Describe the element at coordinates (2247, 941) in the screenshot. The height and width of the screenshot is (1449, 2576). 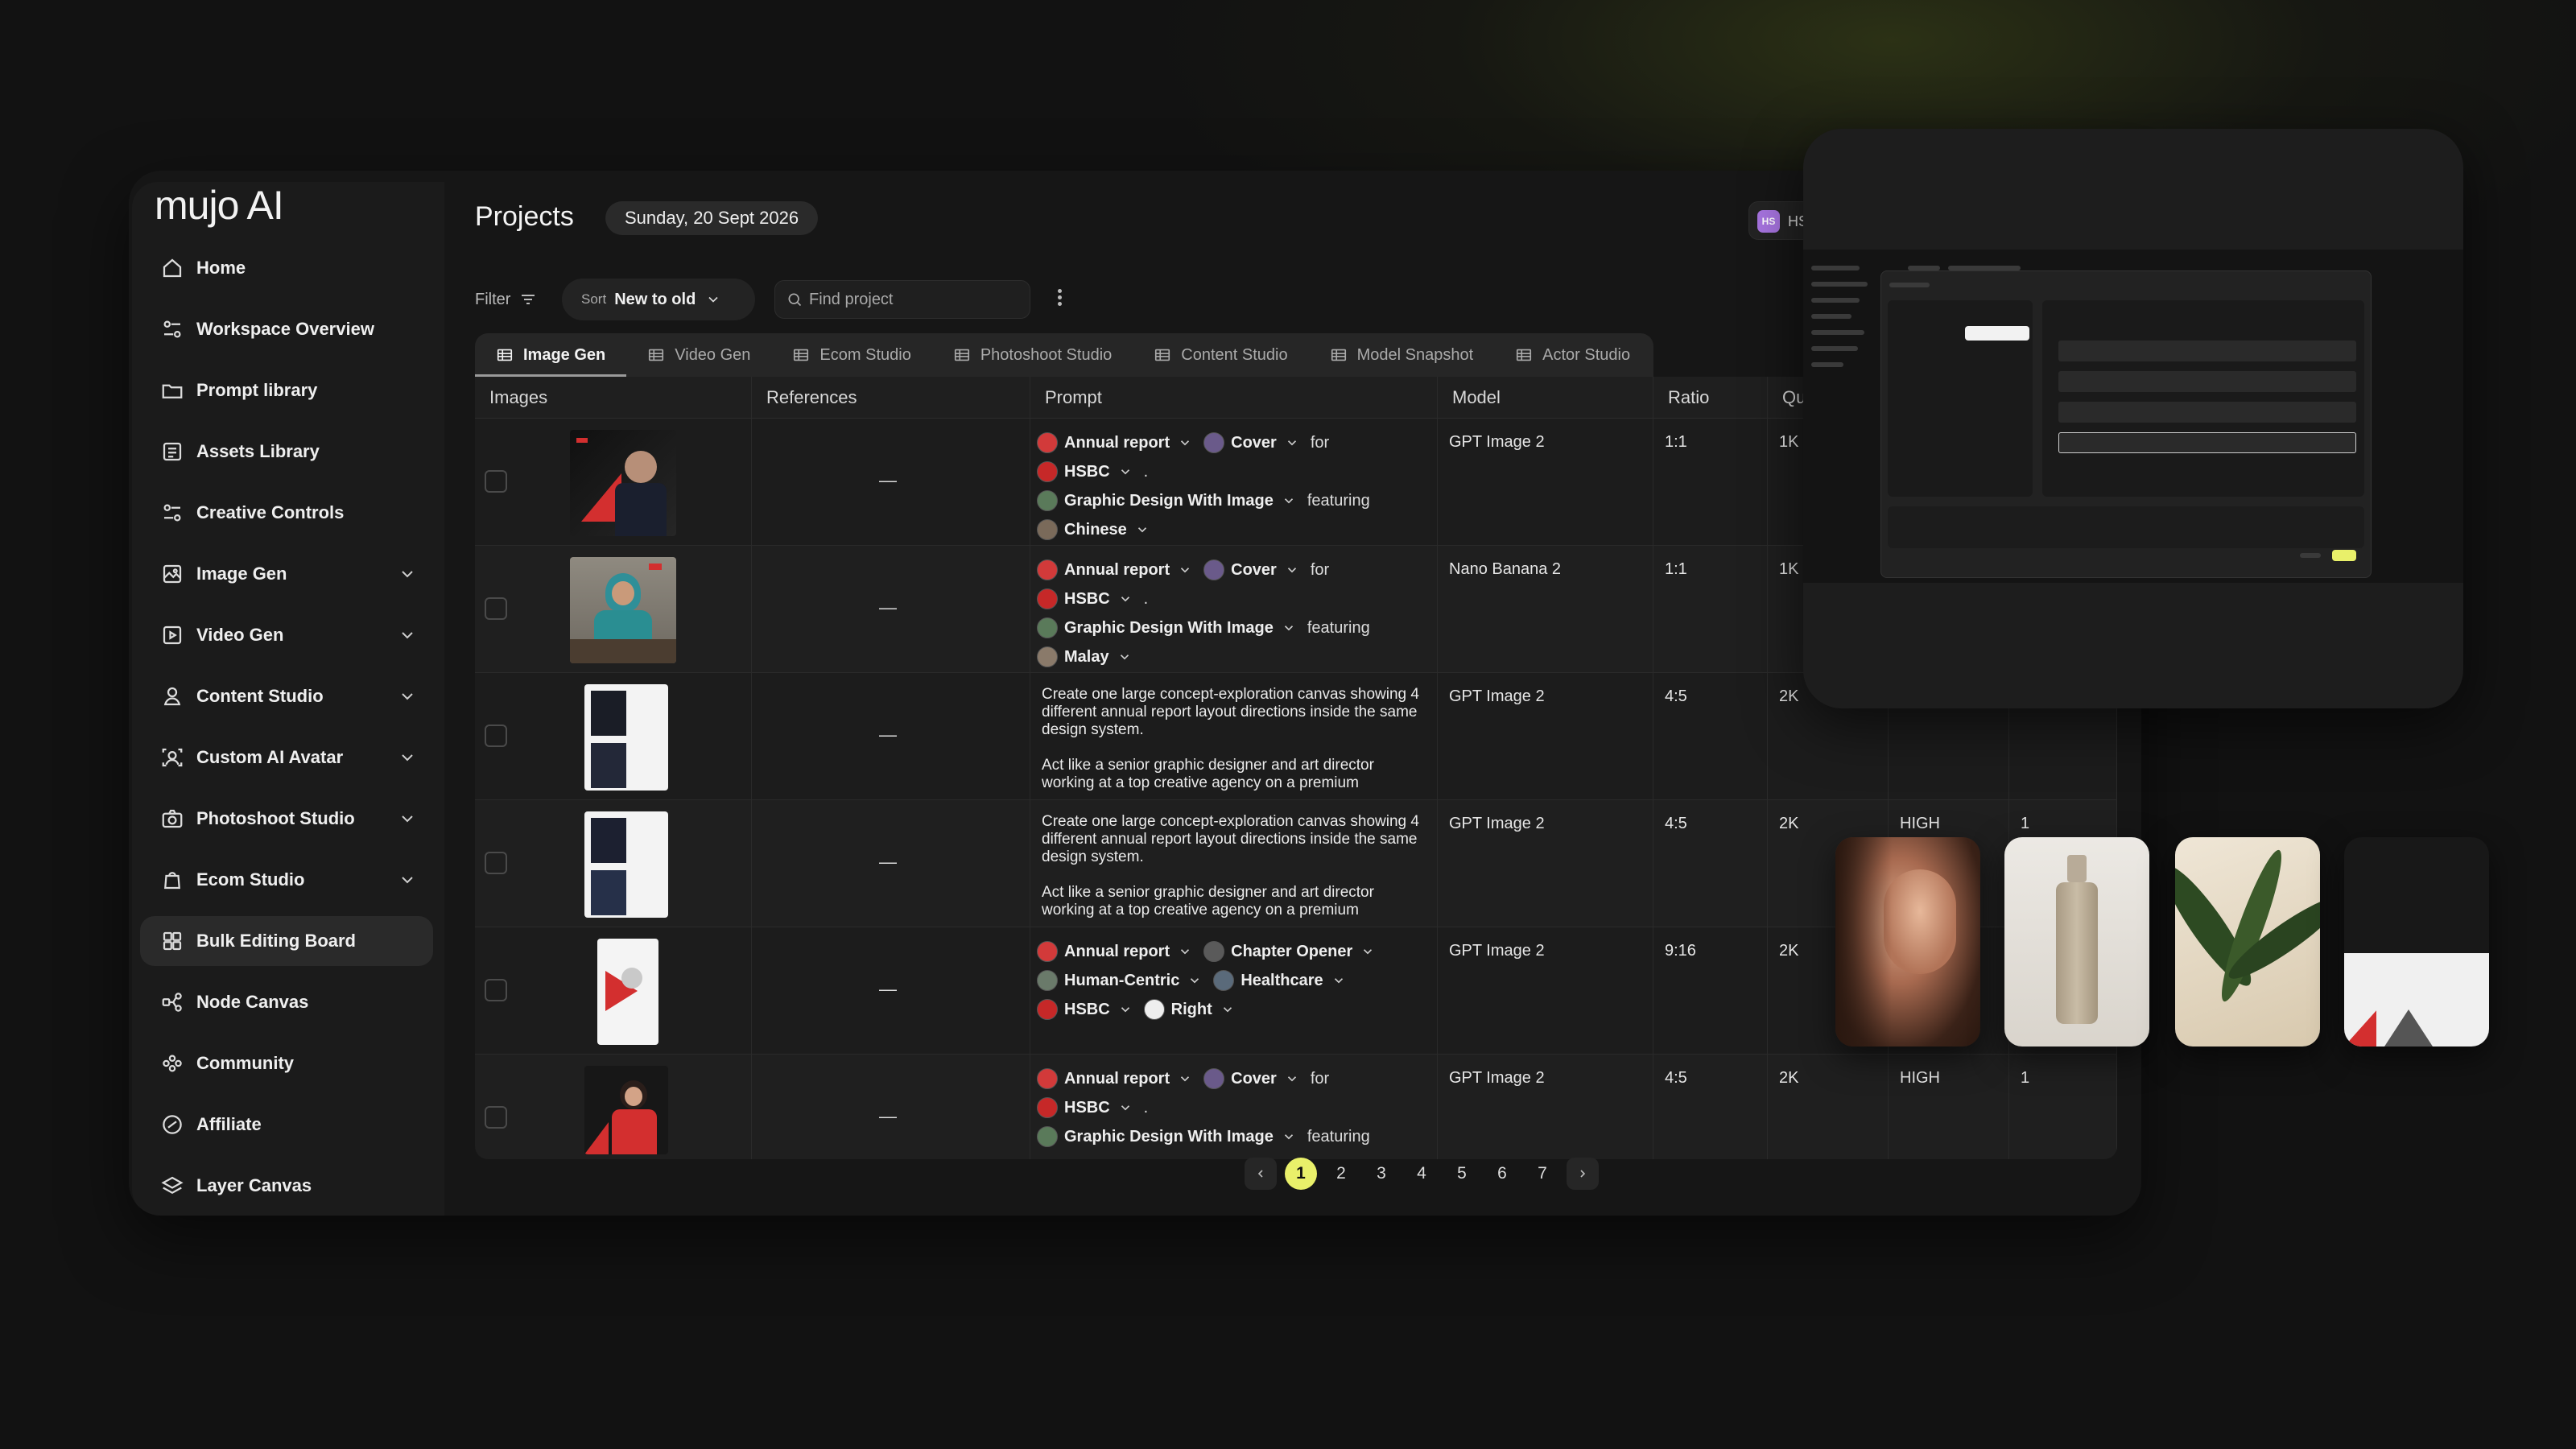
I see `gallery-thumb-plant` at that location.